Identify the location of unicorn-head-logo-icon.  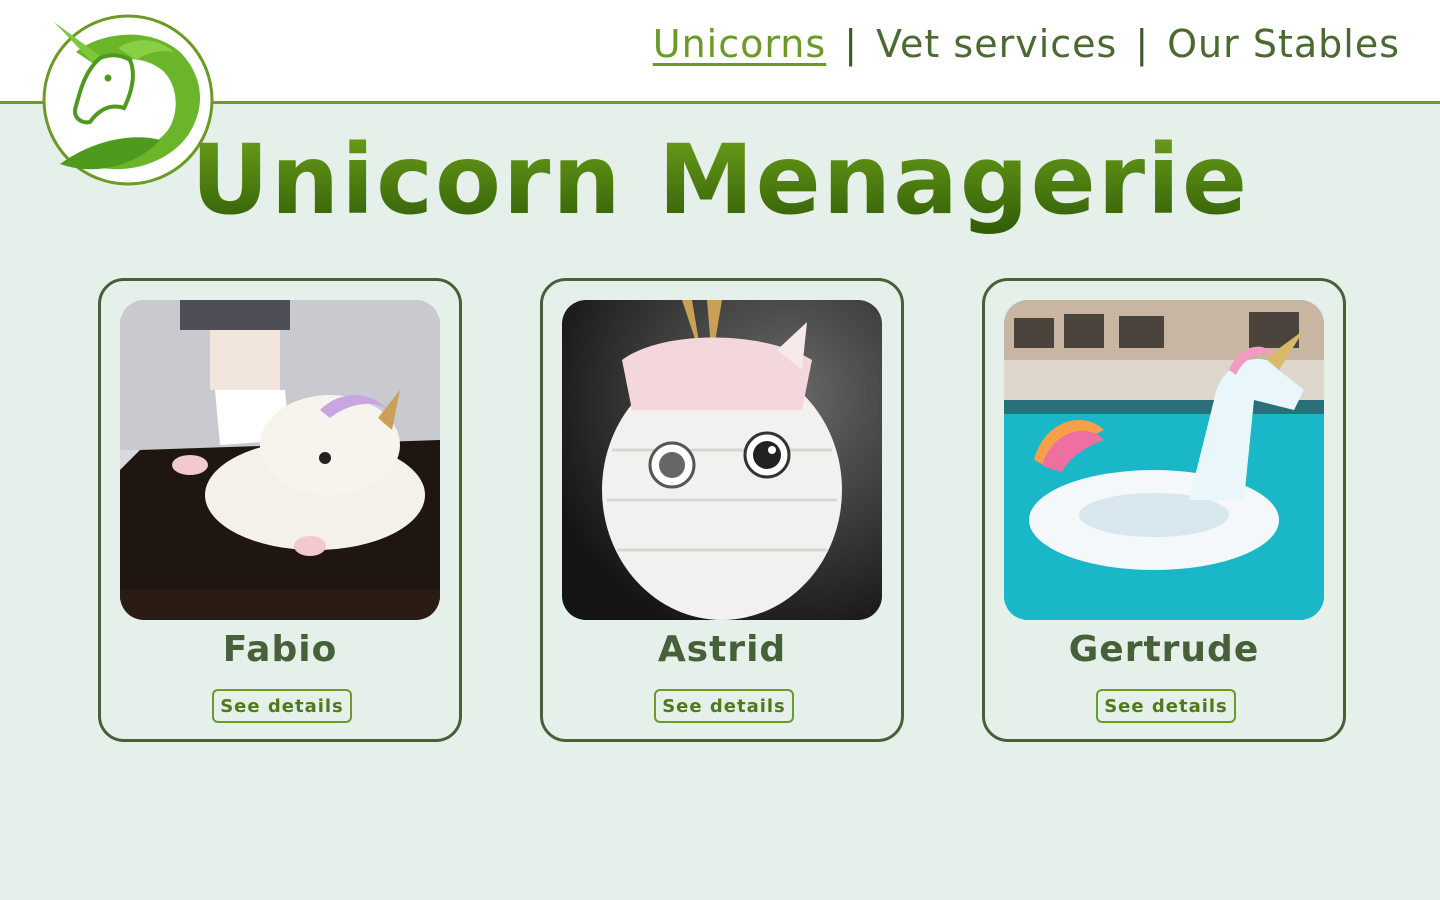
(130, 100).